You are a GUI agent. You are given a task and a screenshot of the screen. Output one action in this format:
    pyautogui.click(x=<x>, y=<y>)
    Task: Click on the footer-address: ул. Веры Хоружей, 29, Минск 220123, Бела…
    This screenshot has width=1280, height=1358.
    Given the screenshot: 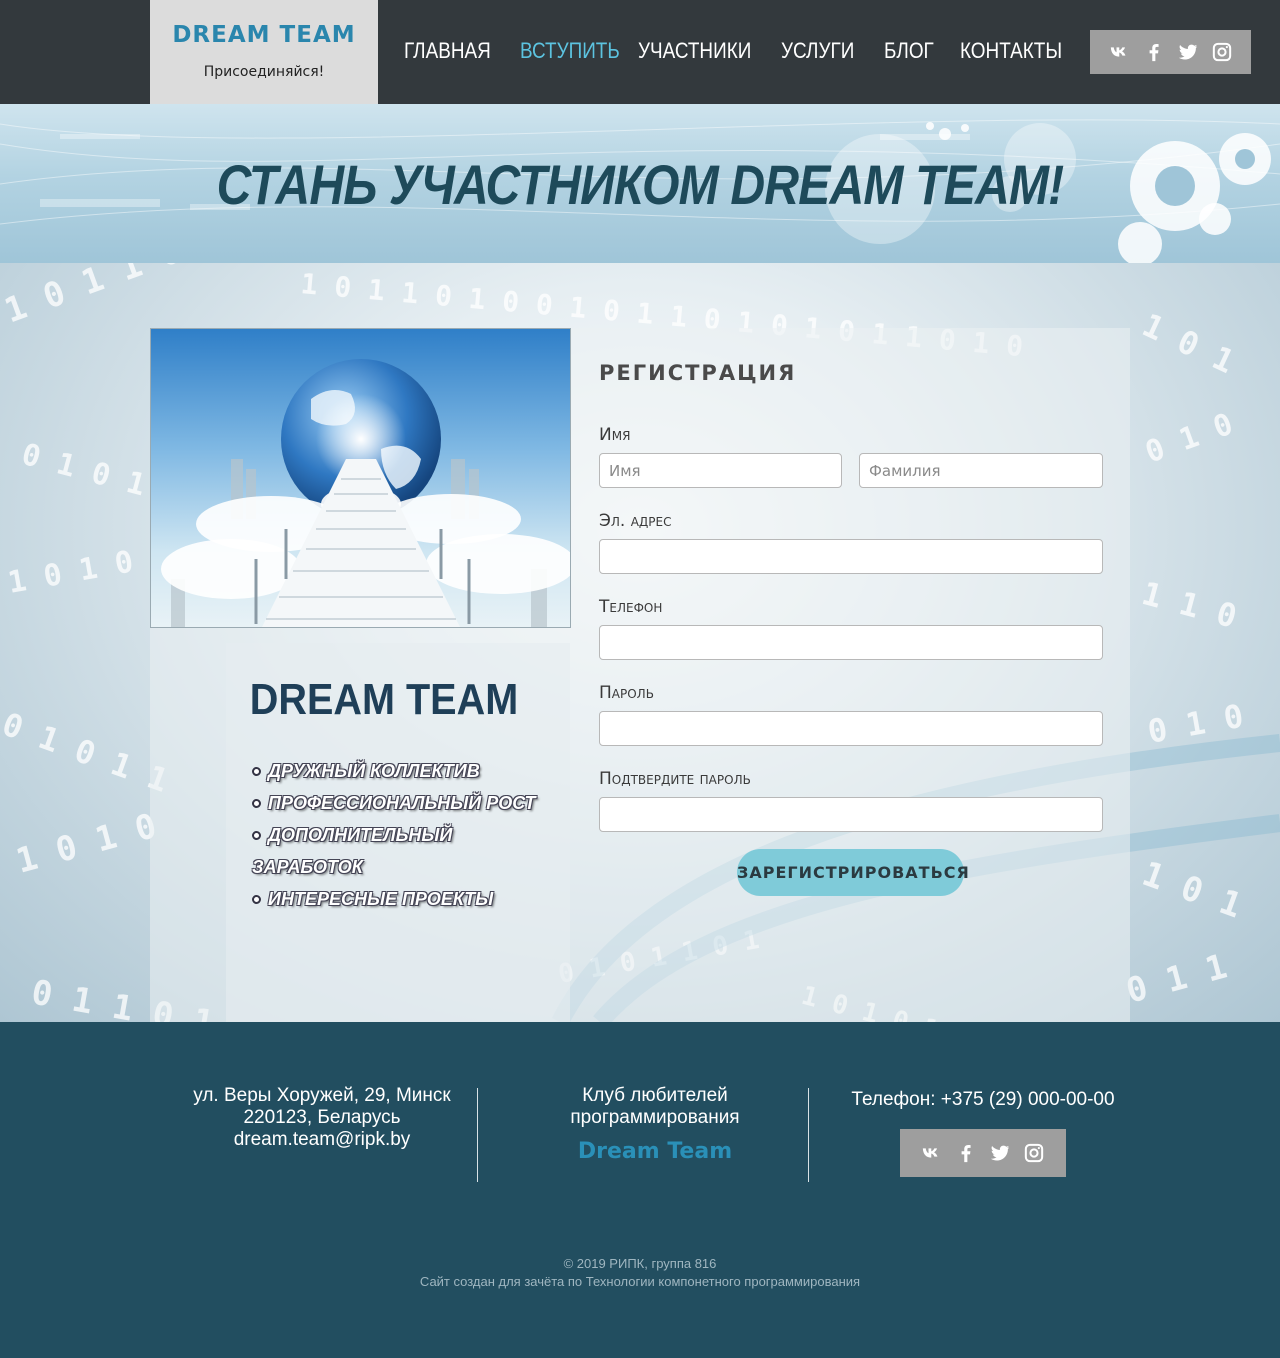 What is the action you would take?
    pyautogui.click(x=322, y=1118)
    